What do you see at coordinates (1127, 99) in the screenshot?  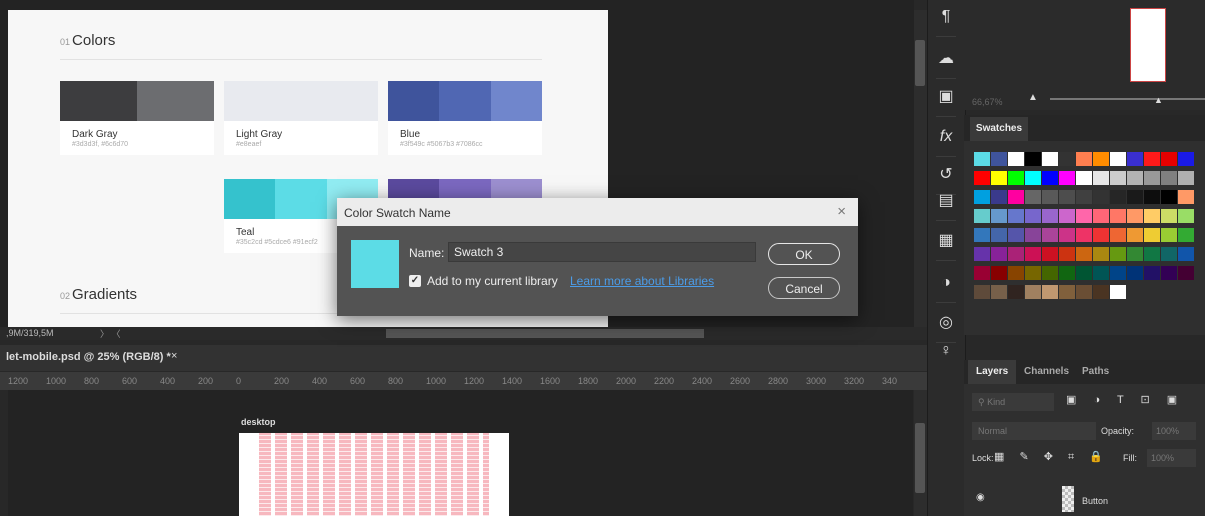 I see `navigator-zoom-slider` at bounding box center [1127, 99].